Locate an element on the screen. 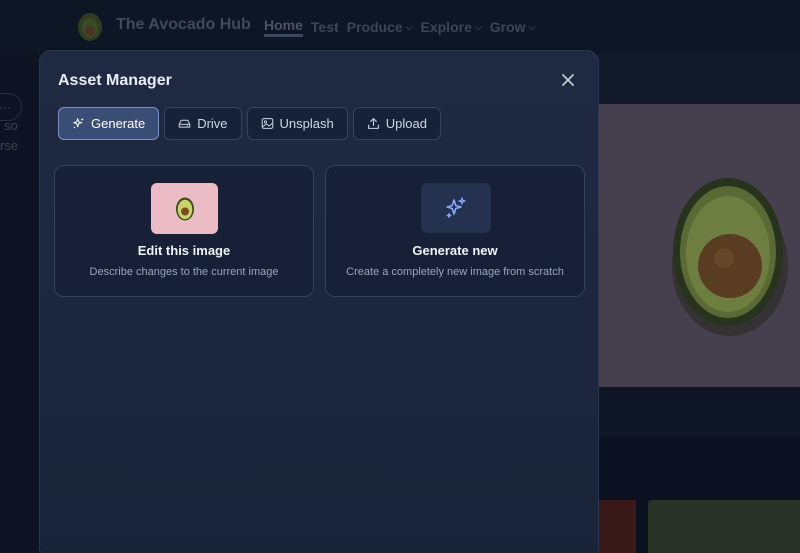 The height and width of the screenshot is (553, 800). asset-source-tabs: Generate Drive Unsplash Upload is located at coordinates (249, 123).